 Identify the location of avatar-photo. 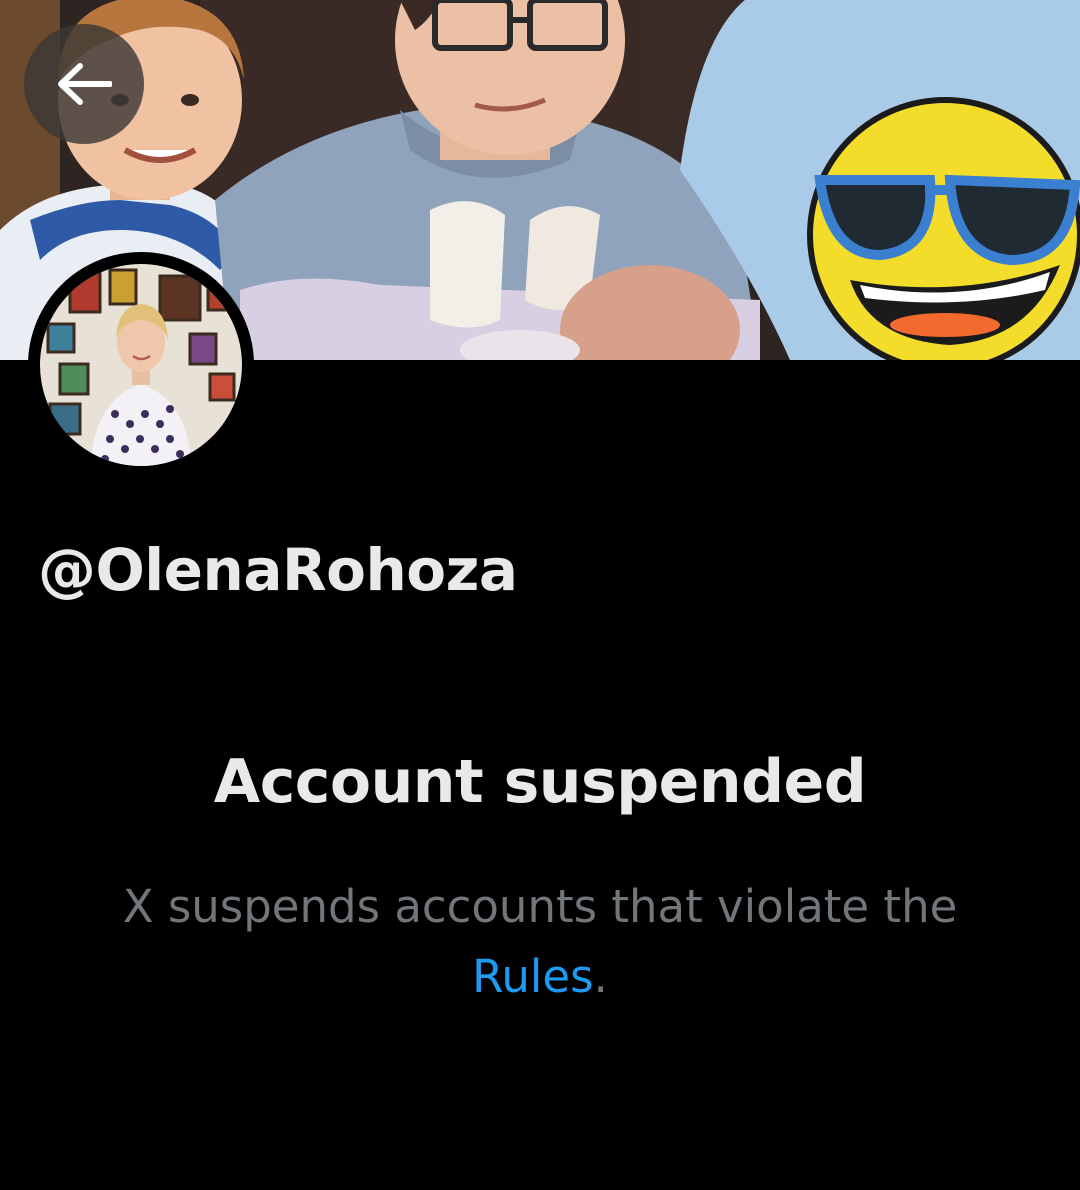
(141, 365).